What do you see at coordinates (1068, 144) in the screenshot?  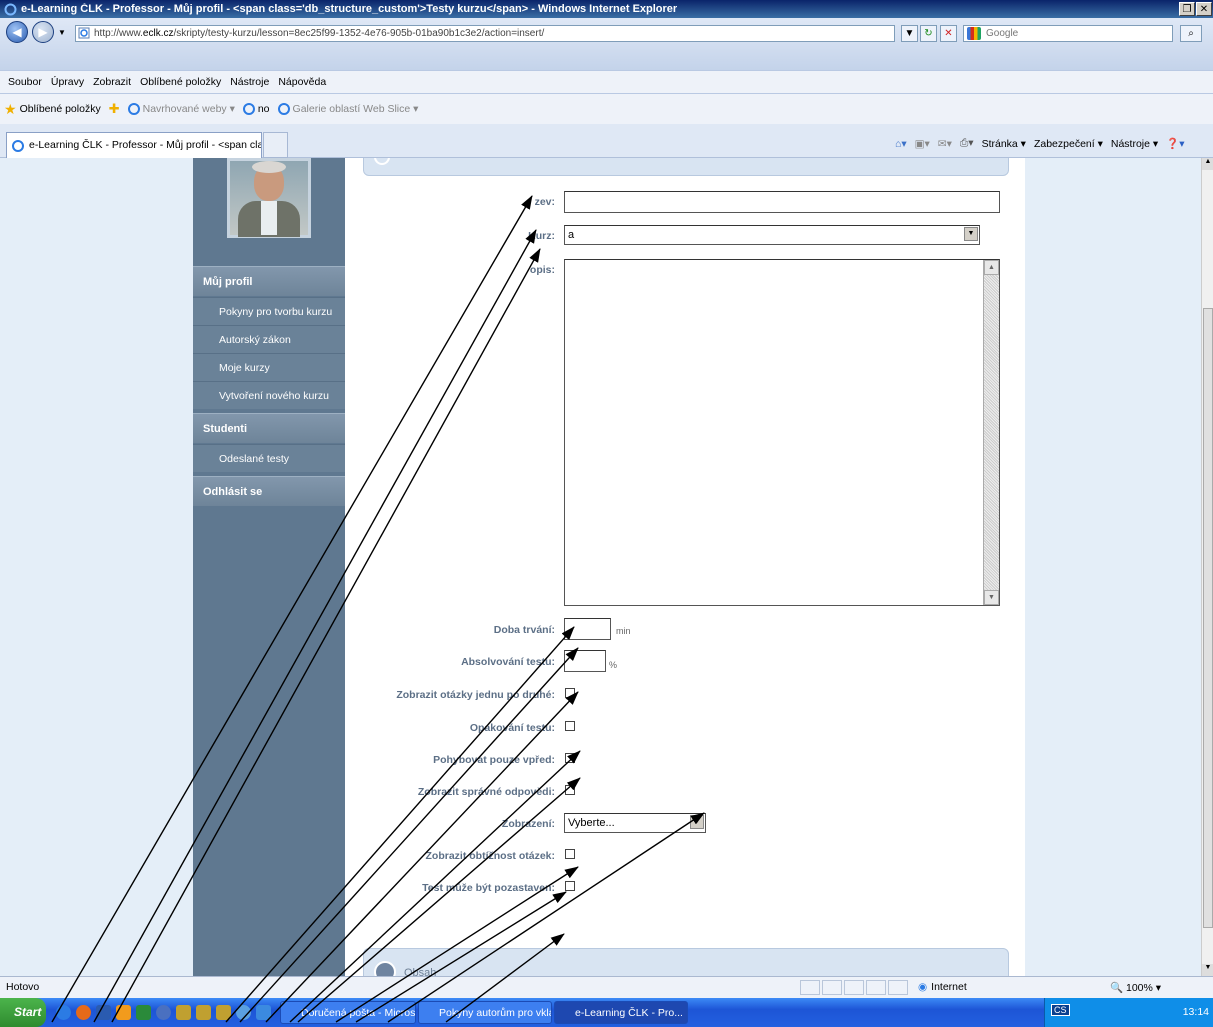 I see `cmd-security: Zabezpečení ▾` at bounding box center [1068, 144].